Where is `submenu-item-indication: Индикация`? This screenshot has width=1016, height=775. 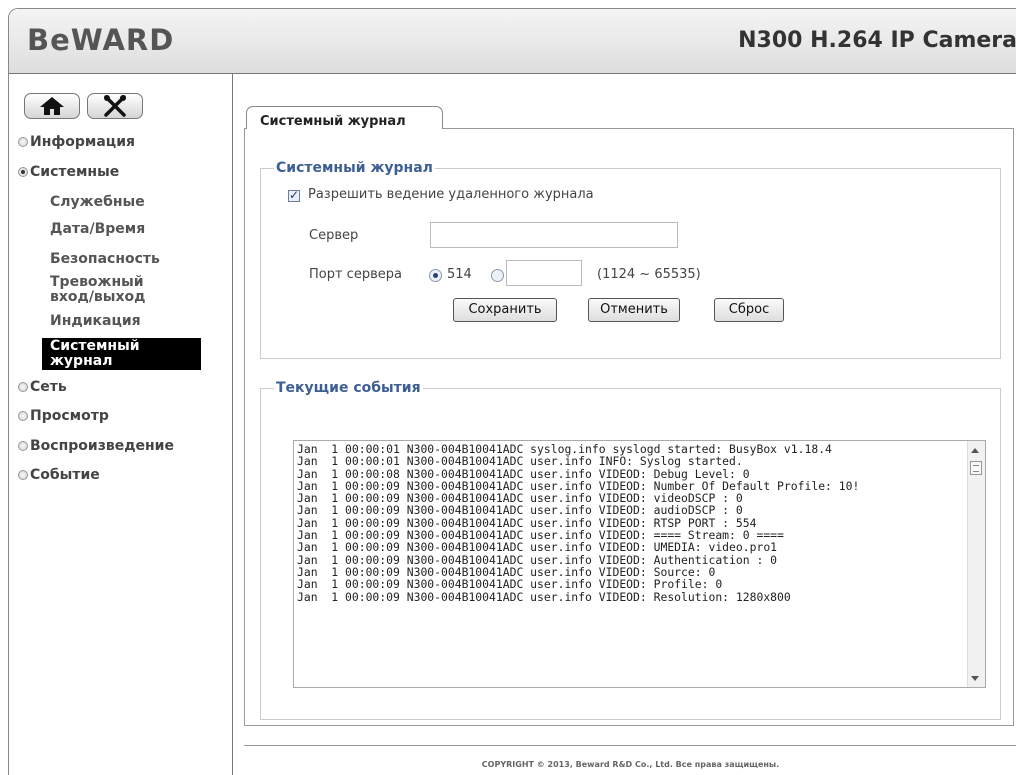 submenu-item-indication: Индикация is located at coordinates (95, 321).